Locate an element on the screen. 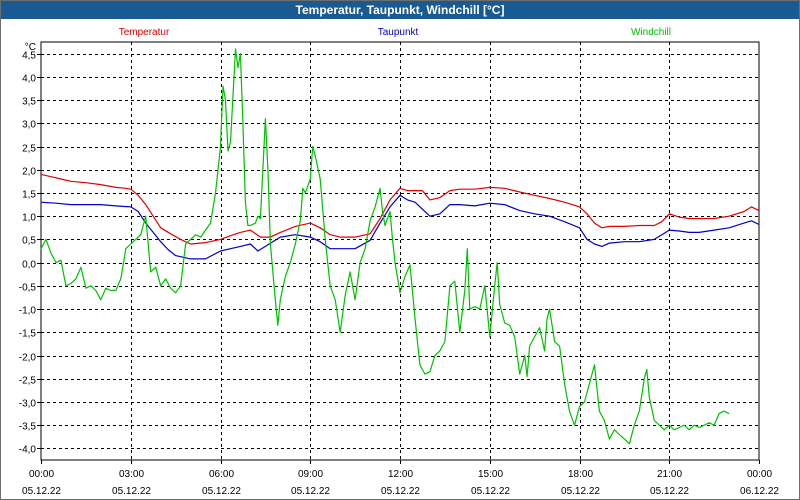  y-tick-label: -2,5 is located at coordinates (28, 381).